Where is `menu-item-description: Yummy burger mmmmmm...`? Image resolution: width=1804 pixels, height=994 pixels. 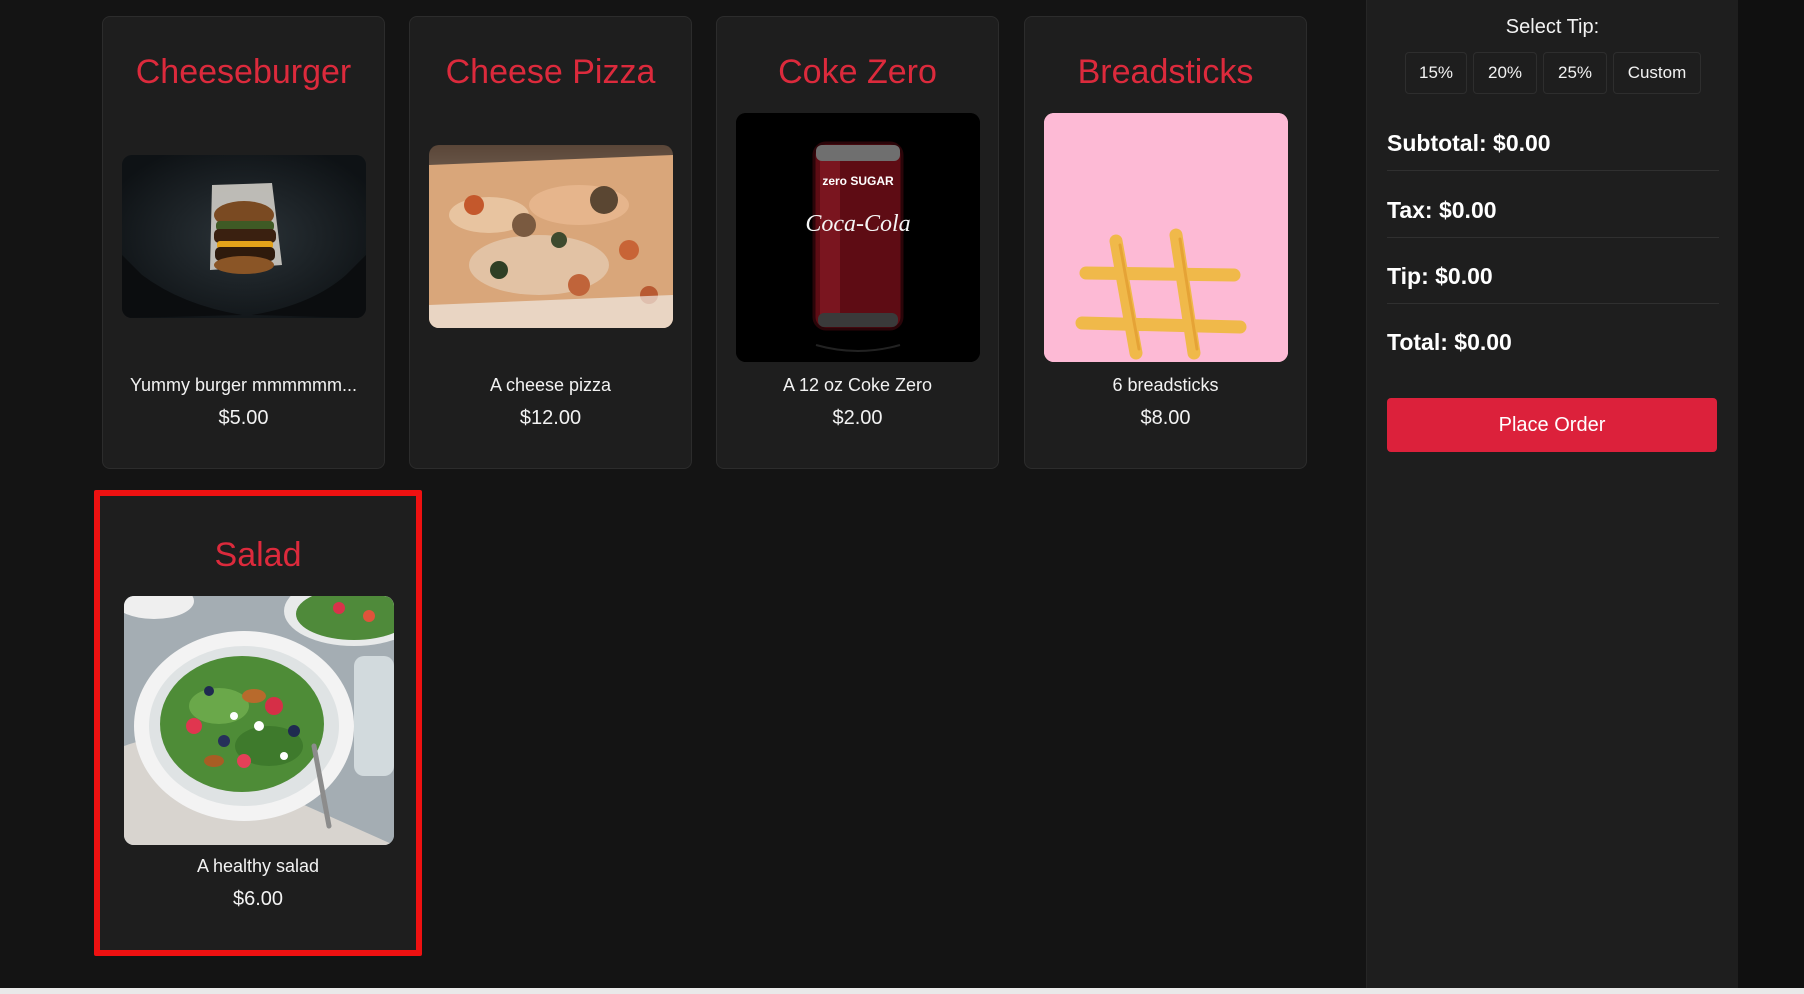 menu-item-description: Yummy burger mmmmmm... is located at coordinates (243, 385).